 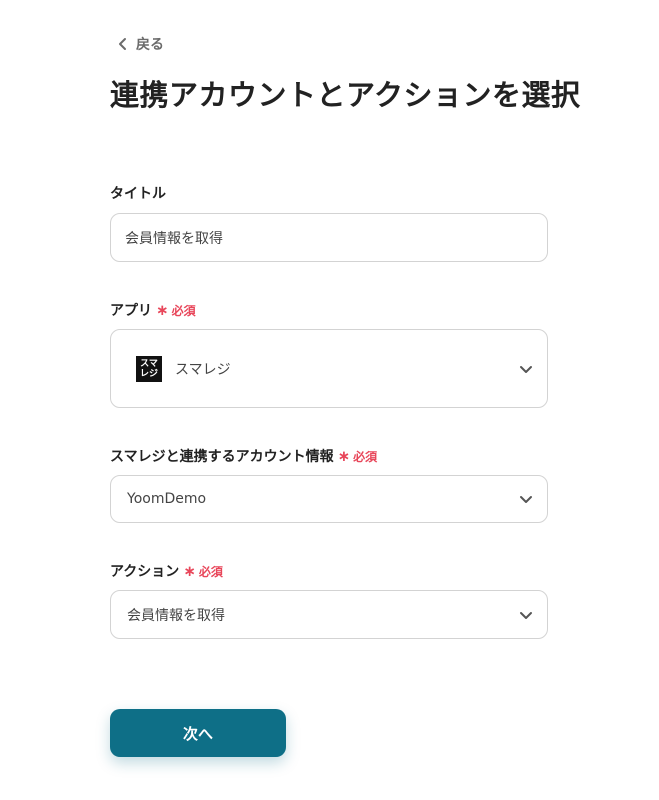 What do you see at coordinates (153, 310) in the screenshot?
I see `app-field-label: アプリ ∗ 必須` at bounding box center [153, 310].